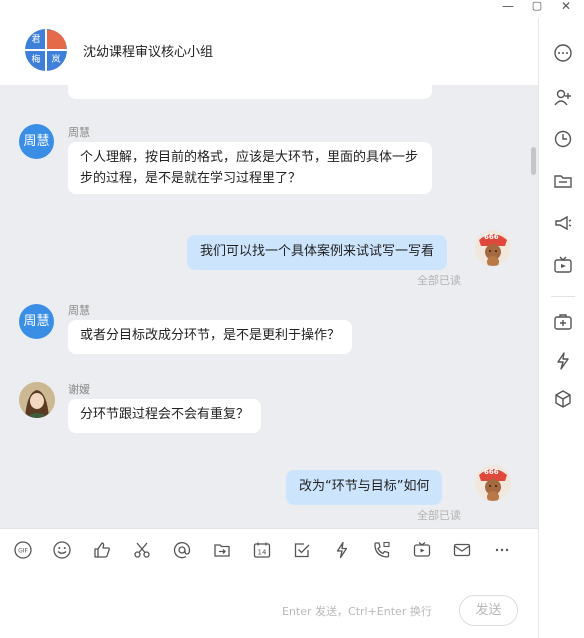 The image size is (584, 638). What do you see at coordinates (210, 337) in the screenshot?
I see `message-bubble: 或者分目标改成分环节，是不是更利于操作？` at bounding box center [210, 337].